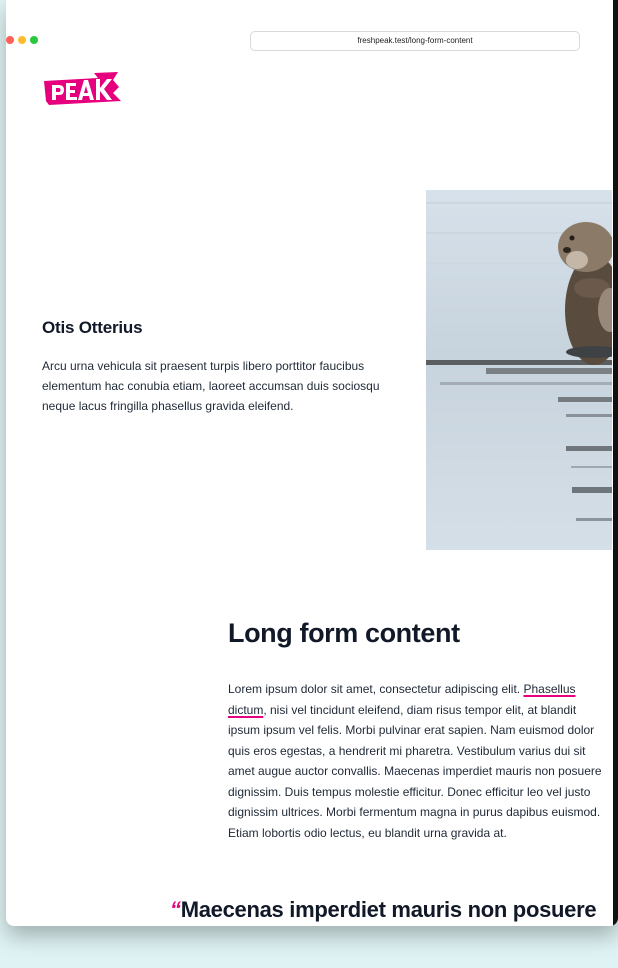 The width and height of the screenshot is (618, 968). Describe the element at coordinates (615, 463) in the screenshot. I see `window-edge` at that location.